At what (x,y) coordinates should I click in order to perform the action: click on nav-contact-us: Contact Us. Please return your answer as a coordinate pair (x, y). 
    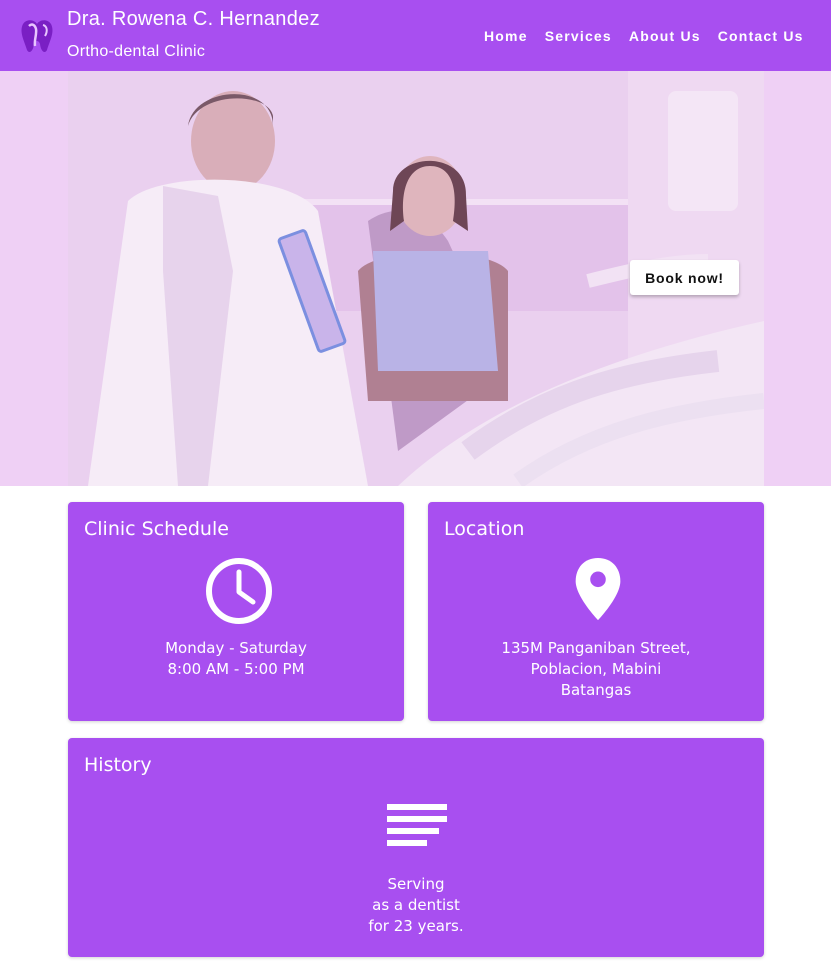
    Looking at the image, I should click on (761, 36).